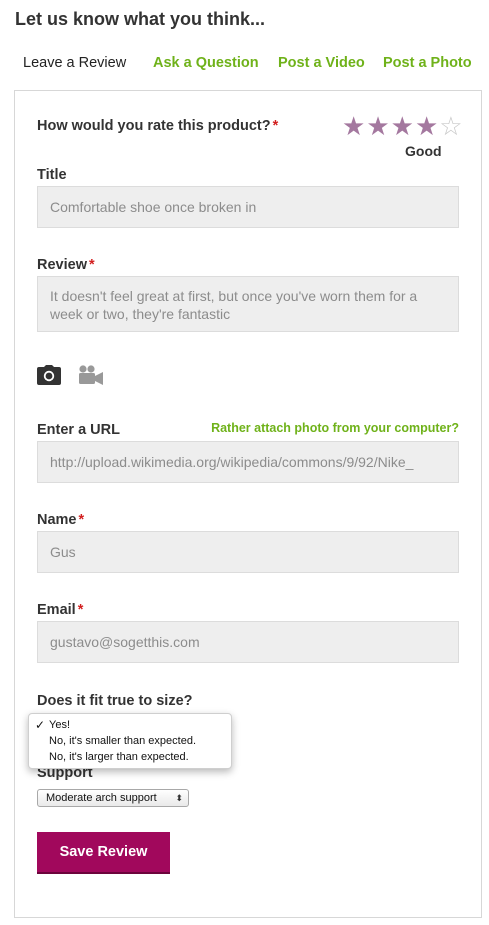 This screenshot has width=489, height=925. What do you see at coordinates (130, 725) in the screenshot?
I see `fit-option-yes: ✓ Yes!` at bounding box center [130, 725].